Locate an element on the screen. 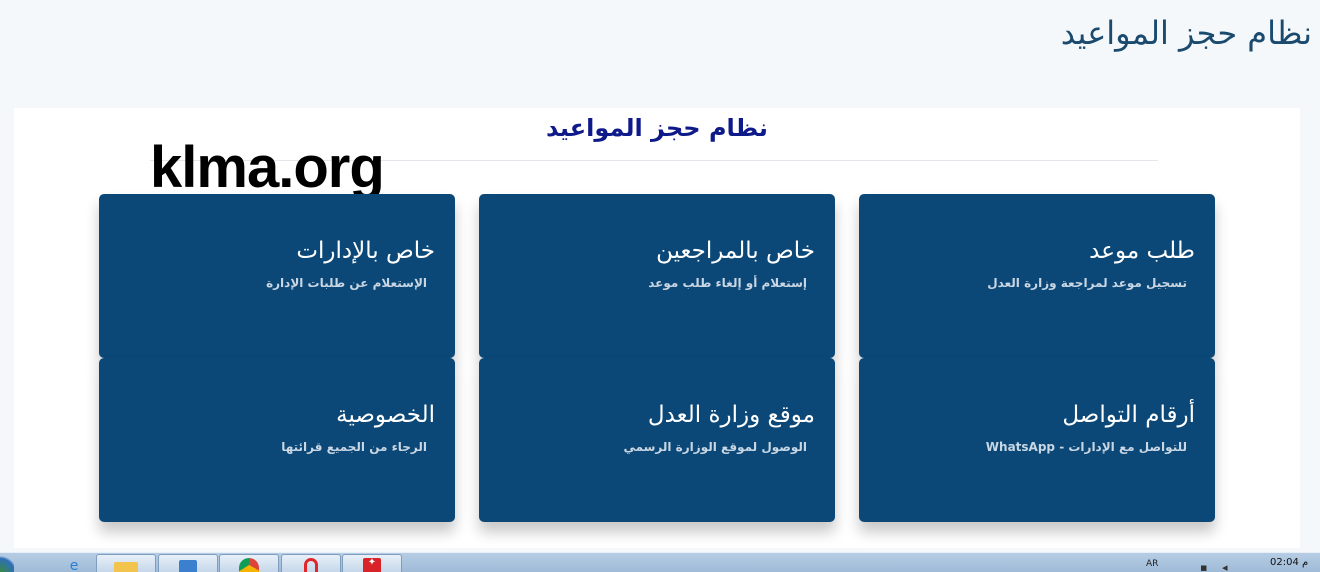  page-title: نظام حجز المواعيد is located at coordinates (1186, 33).